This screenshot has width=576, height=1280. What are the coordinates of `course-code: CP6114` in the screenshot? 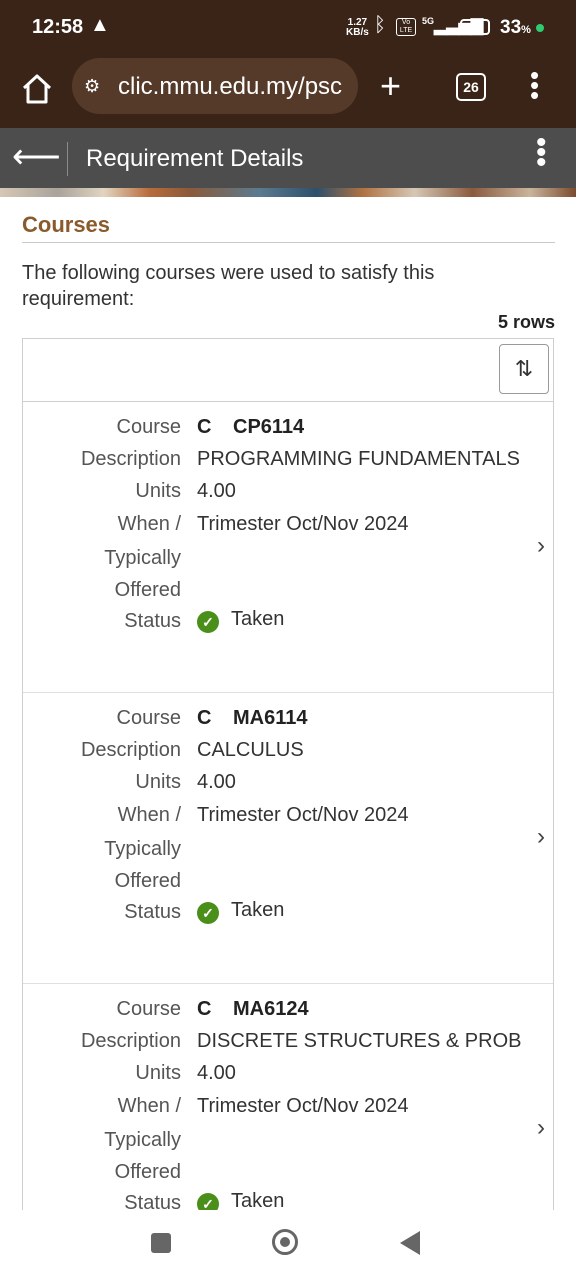 It's located at (269, 427).